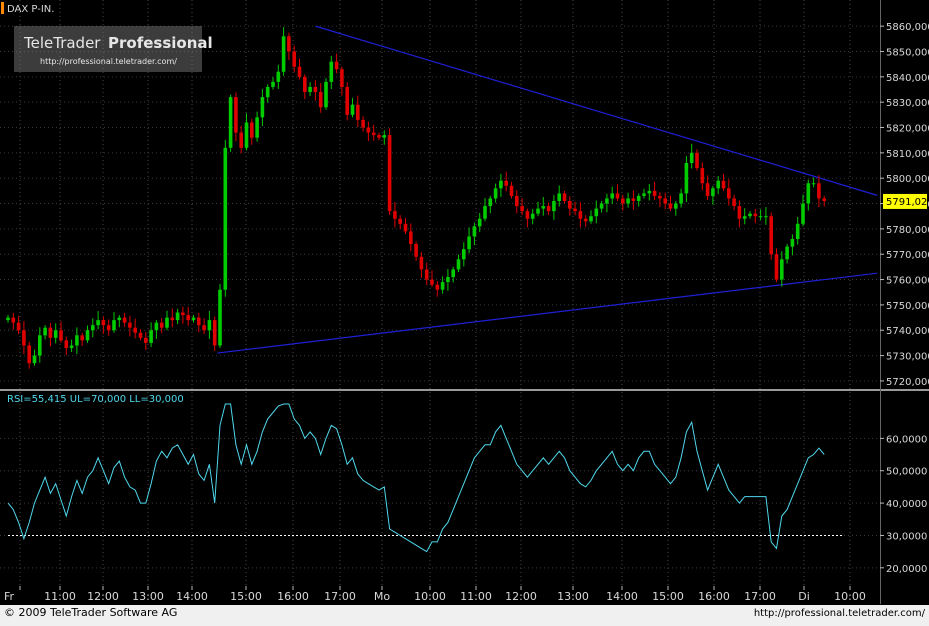  Describe the element at coordinates (907, 103) in the screenshot. I see `price-tick-label: 5830,000` at that location.